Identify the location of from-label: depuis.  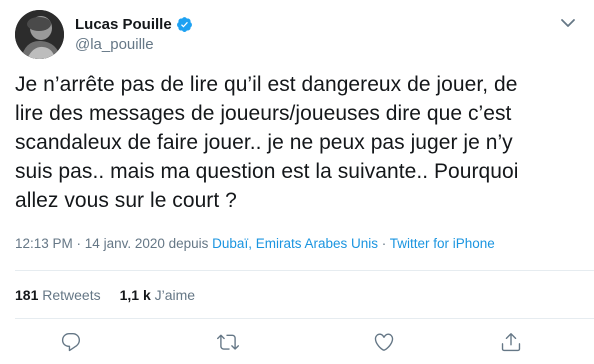
(188, 243).